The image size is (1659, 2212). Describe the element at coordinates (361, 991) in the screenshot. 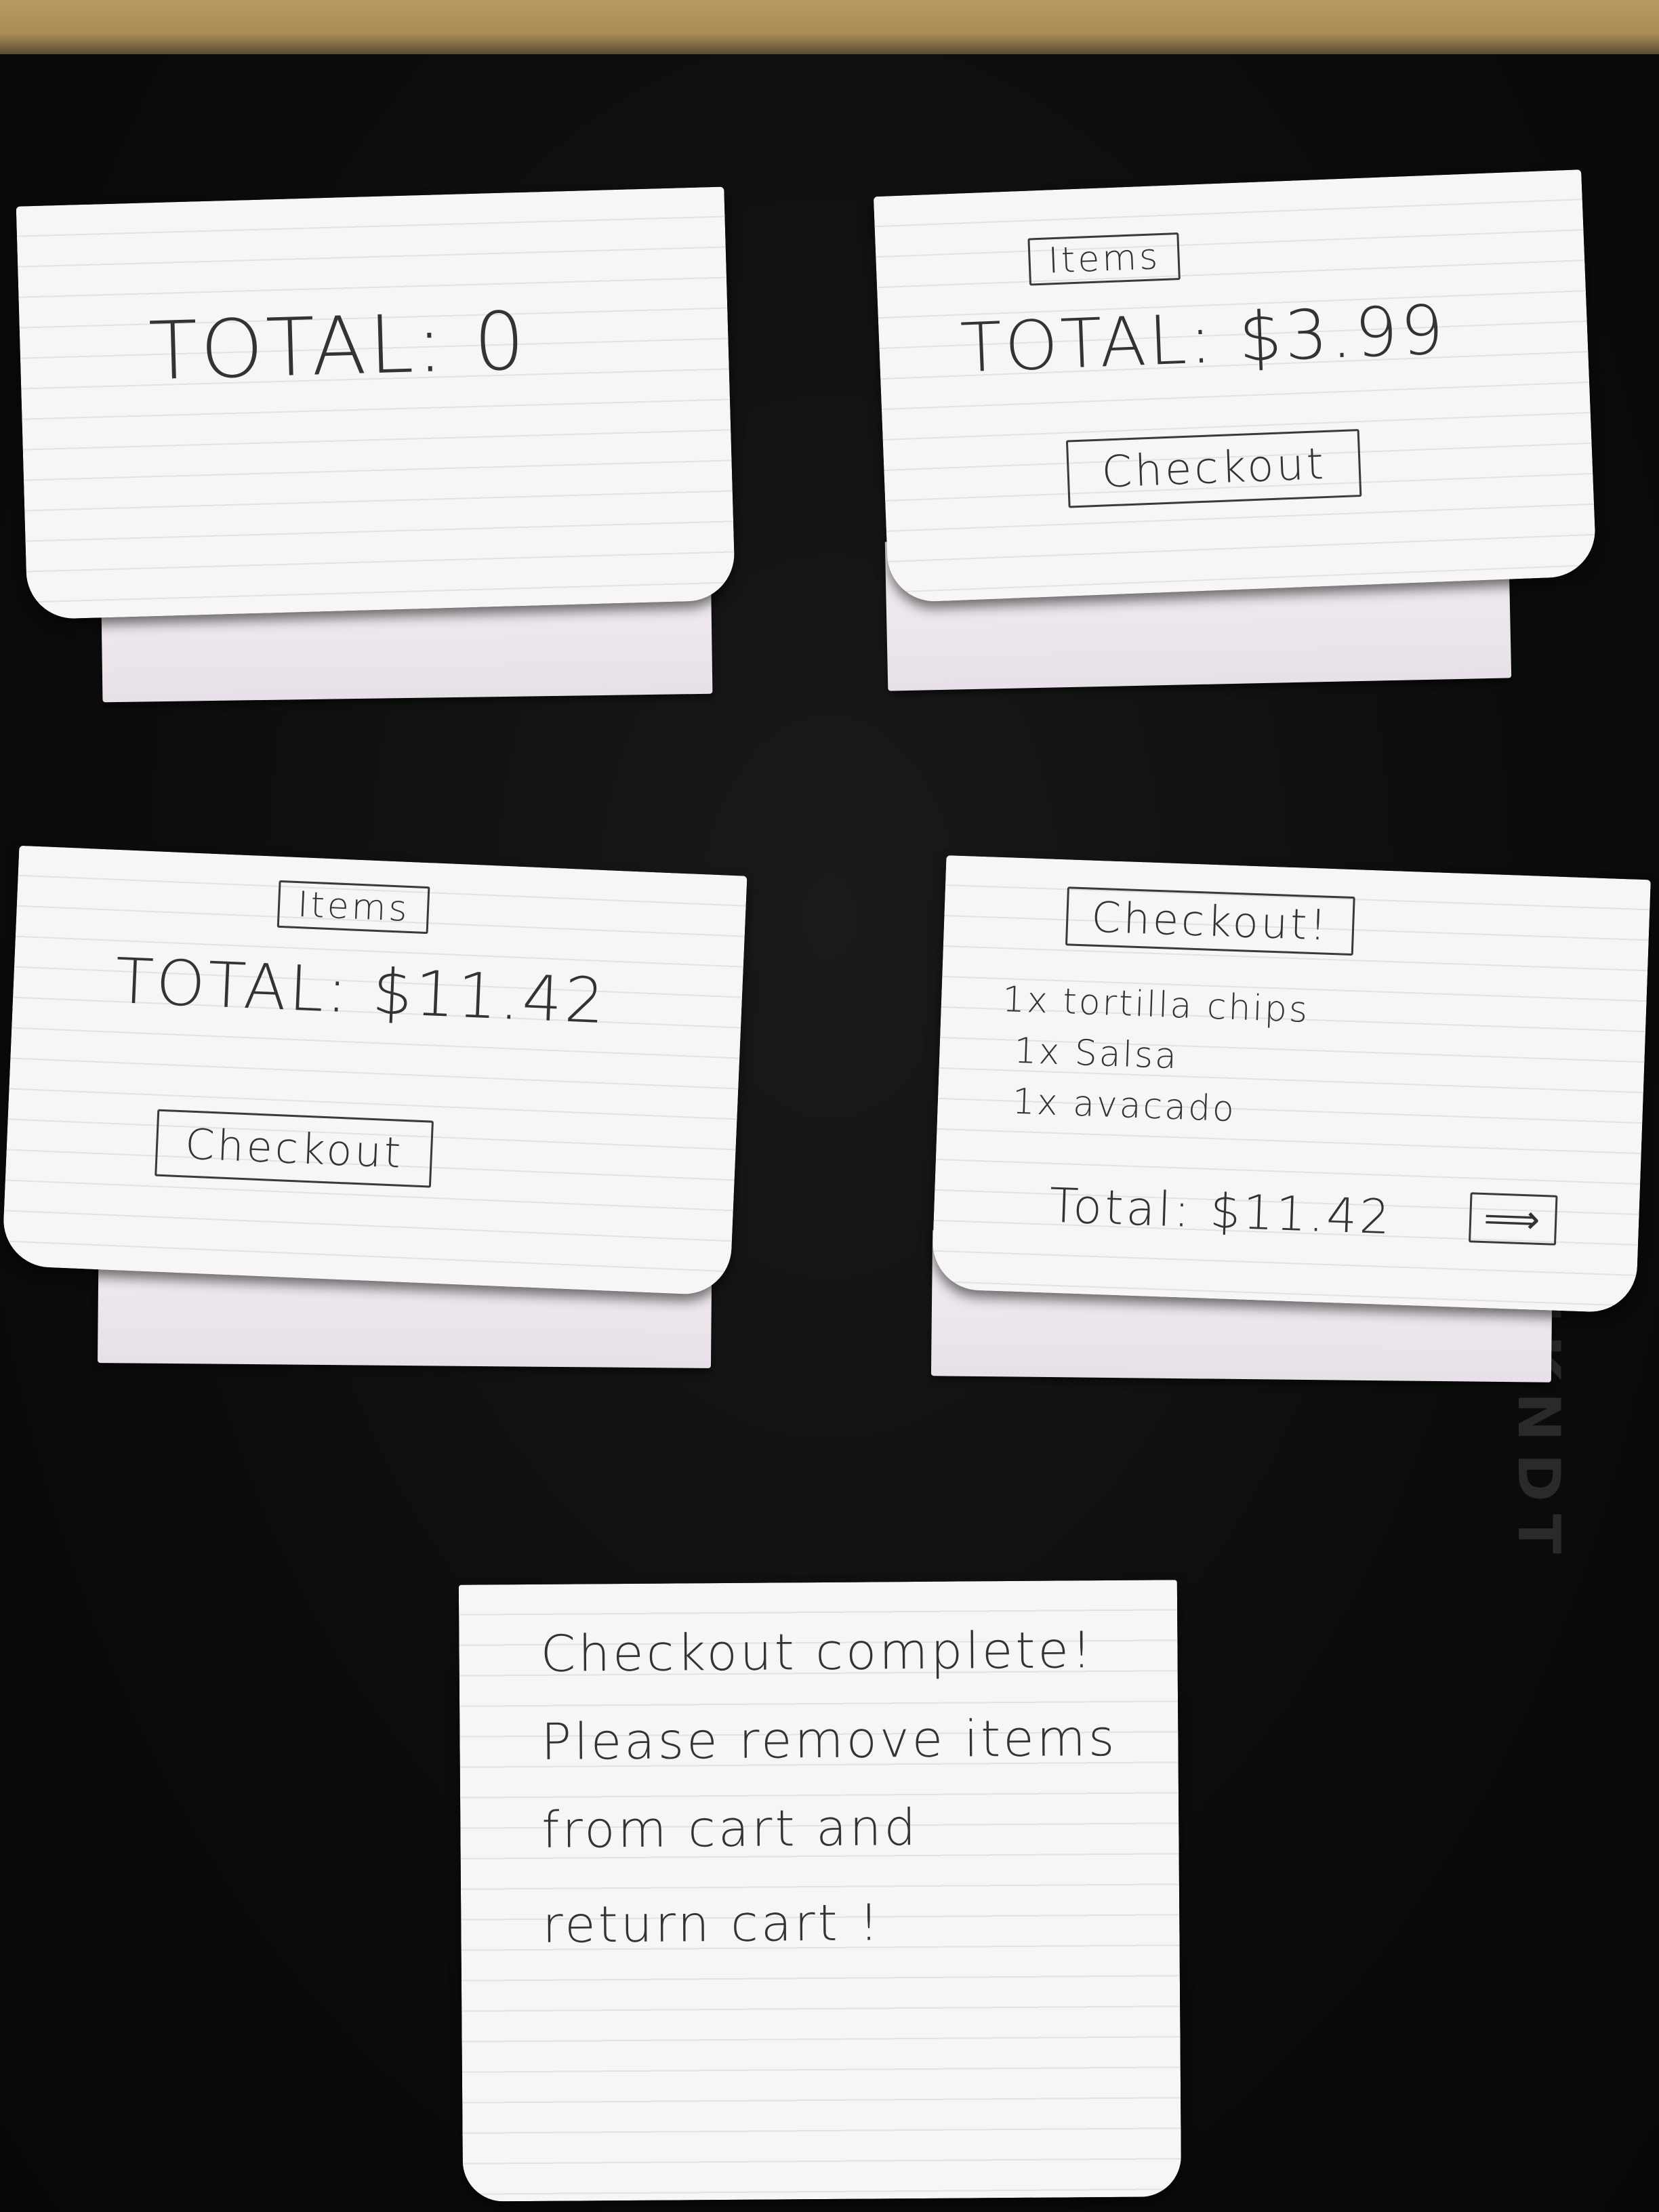

I see `total-label: TOTAL: $11.42` at that location.